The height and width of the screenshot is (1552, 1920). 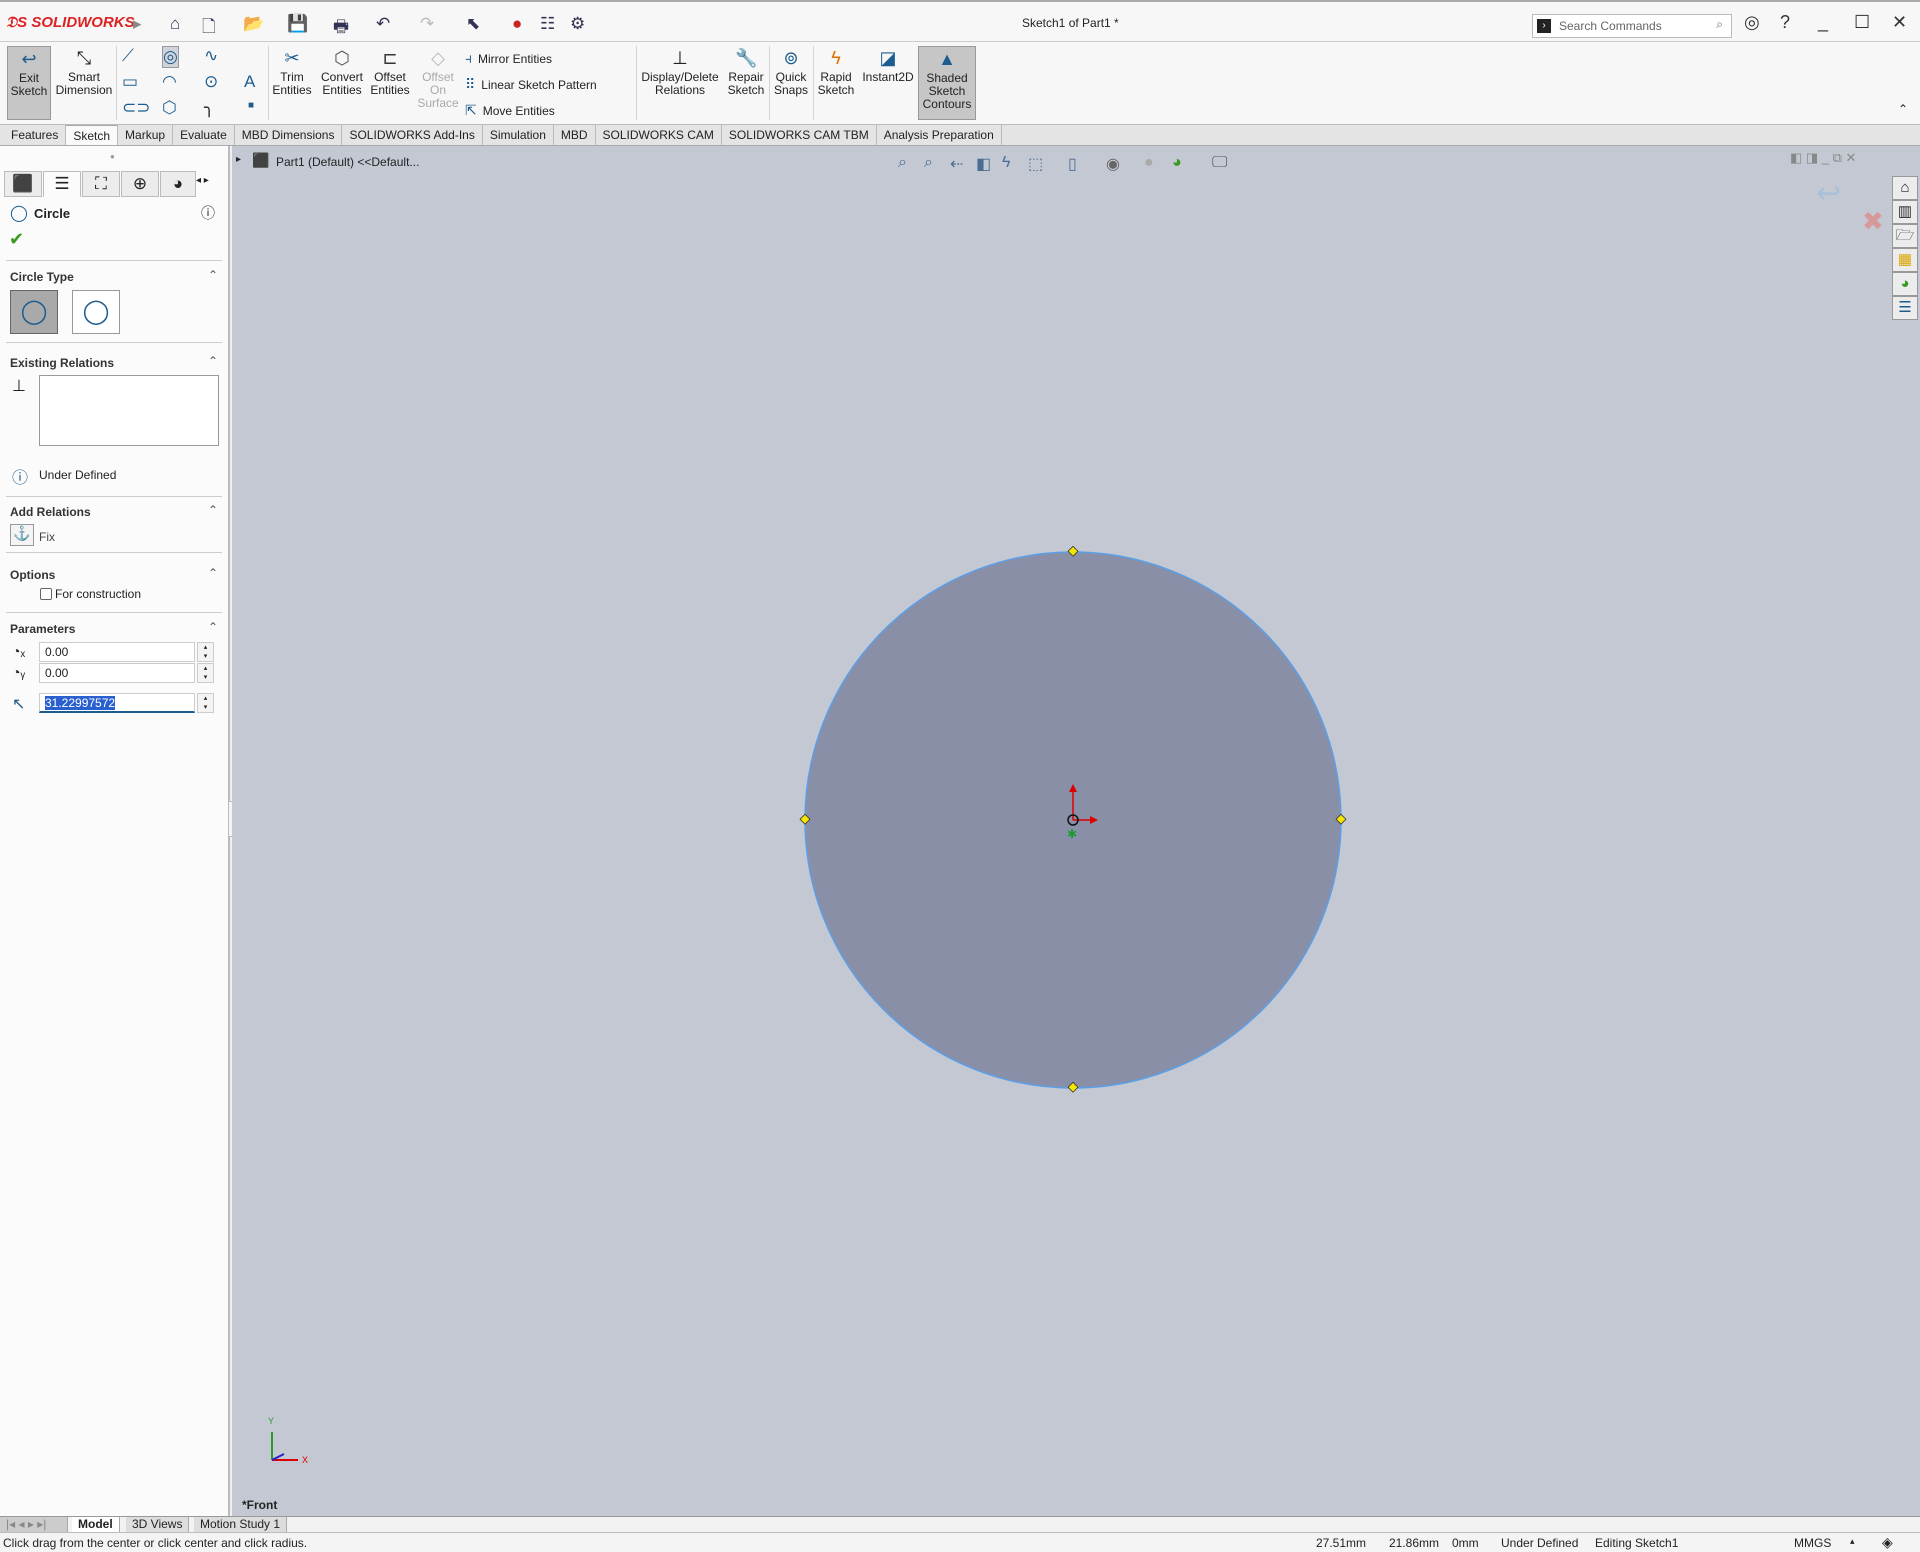 What do you see at coordinates (34, 1524) in the screenshot?
I see `tab-scroll-arrows: |◂ ◂ ▸ ▸|` at bounding box center [34, 1524].